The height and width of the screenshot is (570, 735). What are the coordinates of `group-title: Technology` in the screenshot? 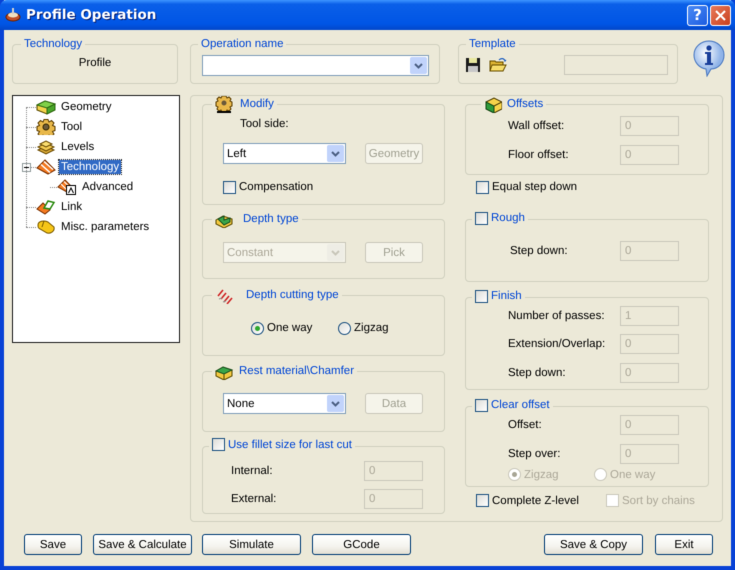 It's located at (53, 44).